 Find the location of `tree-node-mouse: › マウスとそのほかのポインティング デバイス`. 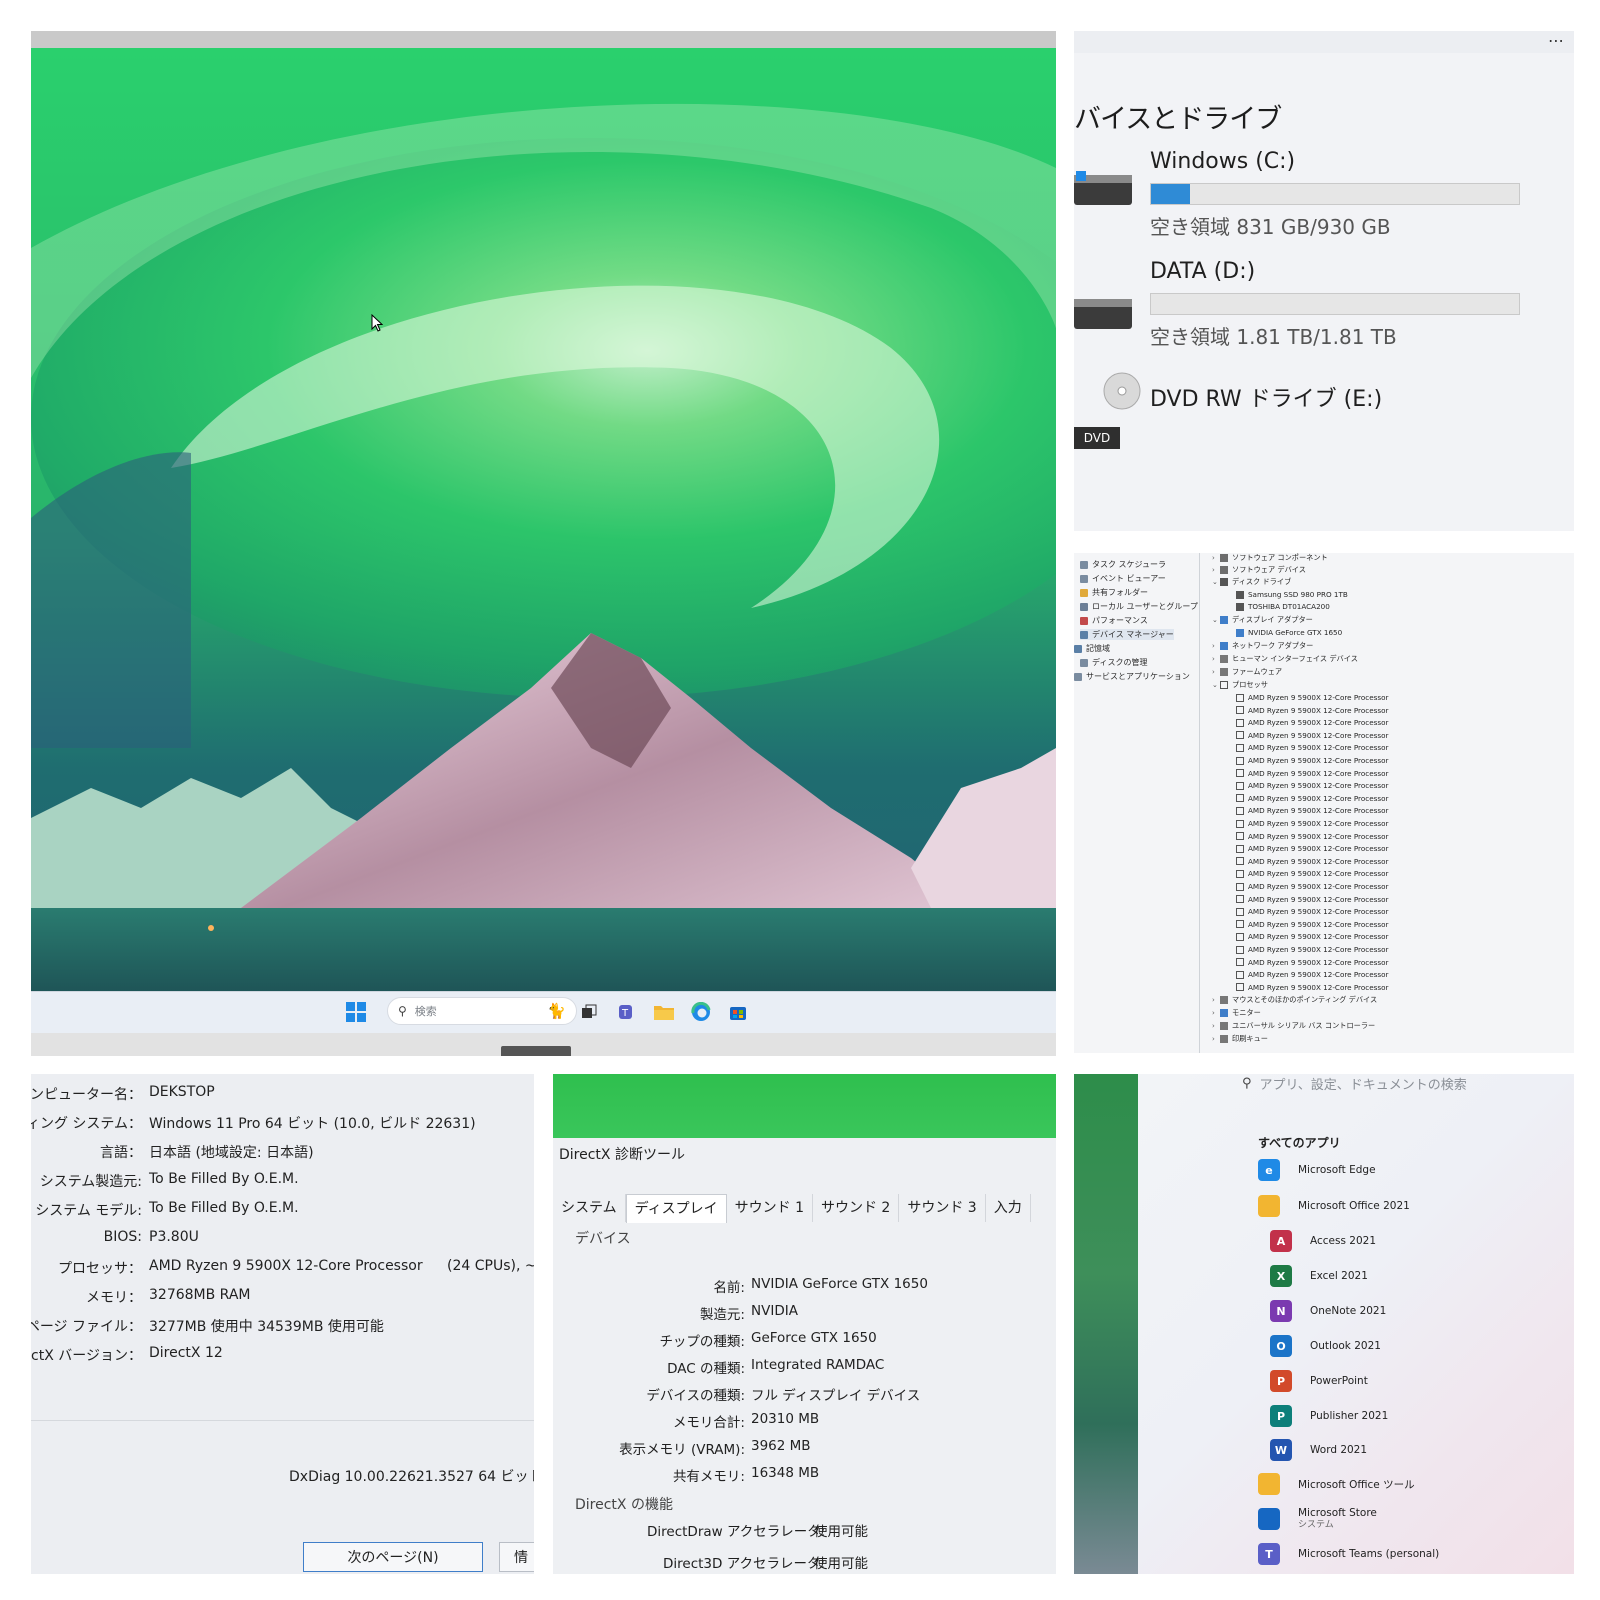

tree-node-mouse: › マウスとそのほかのポインティング デバイス is located at coordinates (1294, 1000).